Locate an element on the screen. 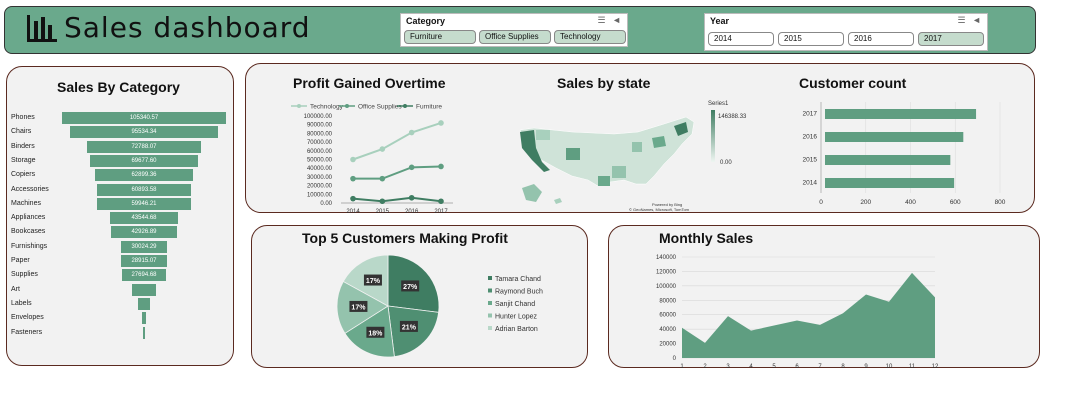 The width and height of the screenshot is (1081, 406). y-tick-label: 20000 is located at coordinates (667, 345).